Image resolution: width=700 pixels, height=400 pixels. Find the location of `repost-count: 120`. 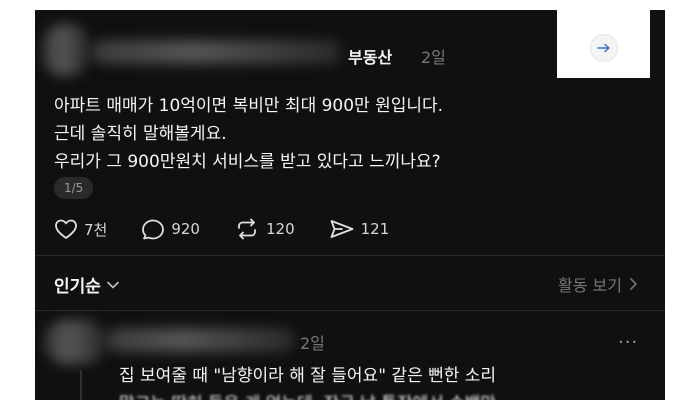

repost-count: 120 is located at coordinates (280, 229).